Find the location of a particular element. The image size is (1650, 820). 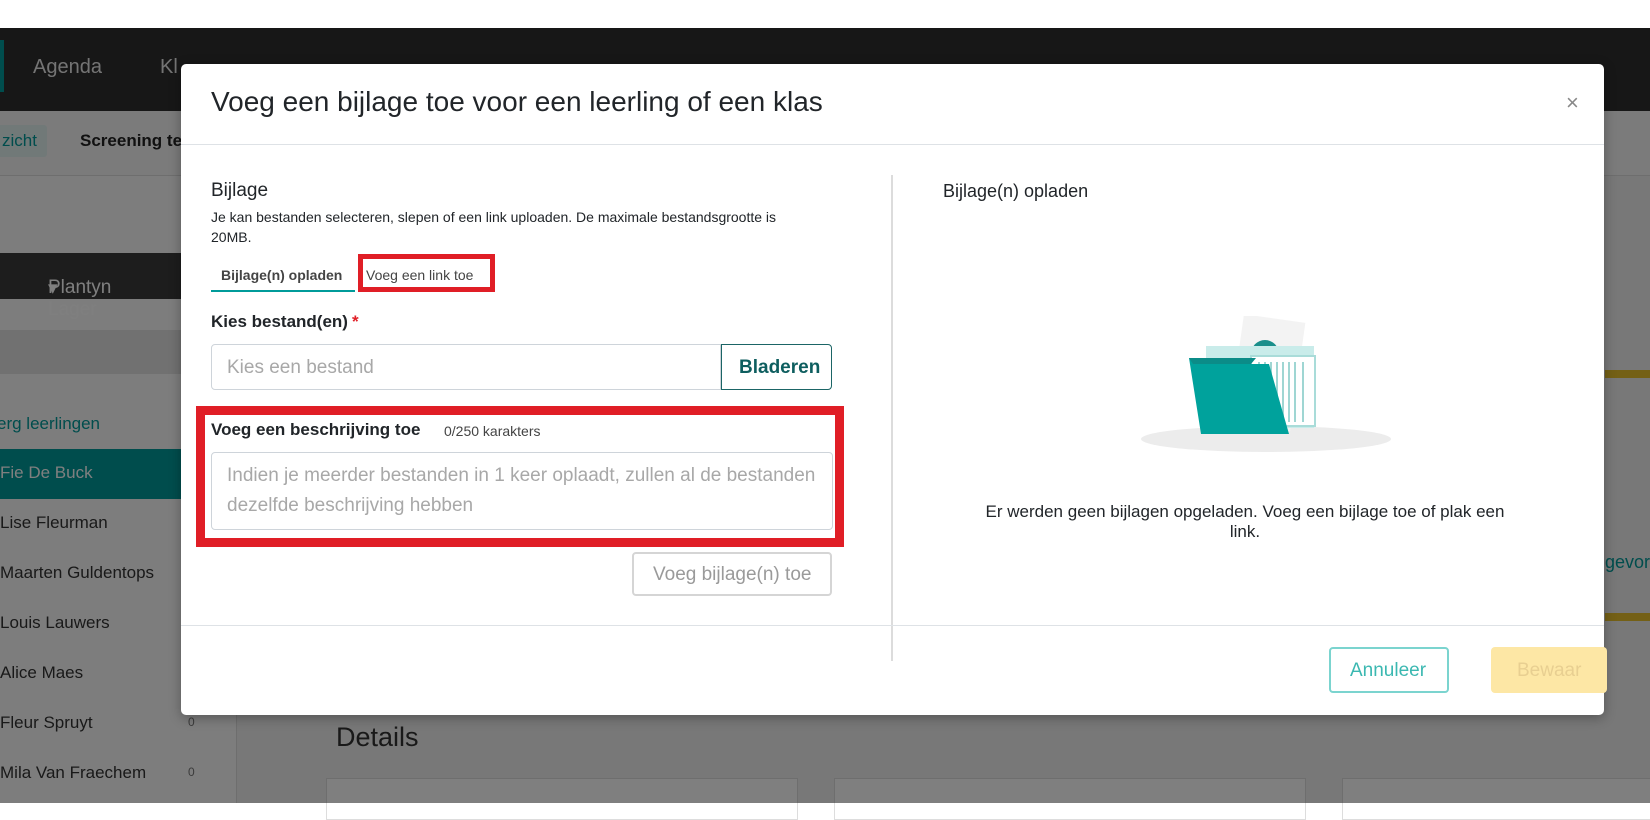

column-divider is located at coordinates (892, 418).